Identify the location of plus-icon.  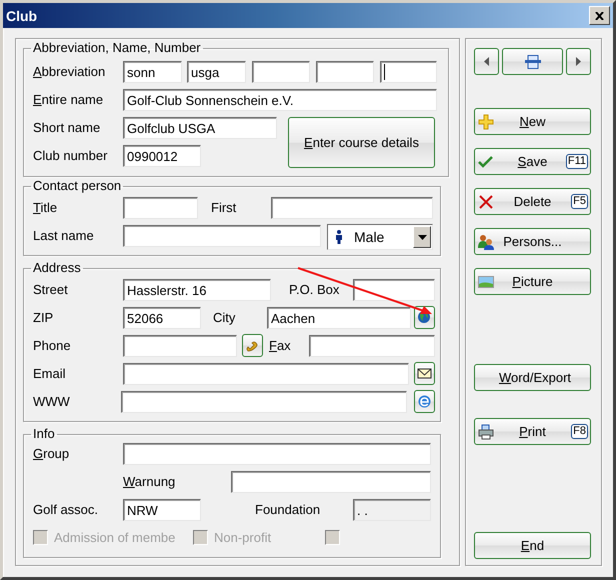
(486, 122).